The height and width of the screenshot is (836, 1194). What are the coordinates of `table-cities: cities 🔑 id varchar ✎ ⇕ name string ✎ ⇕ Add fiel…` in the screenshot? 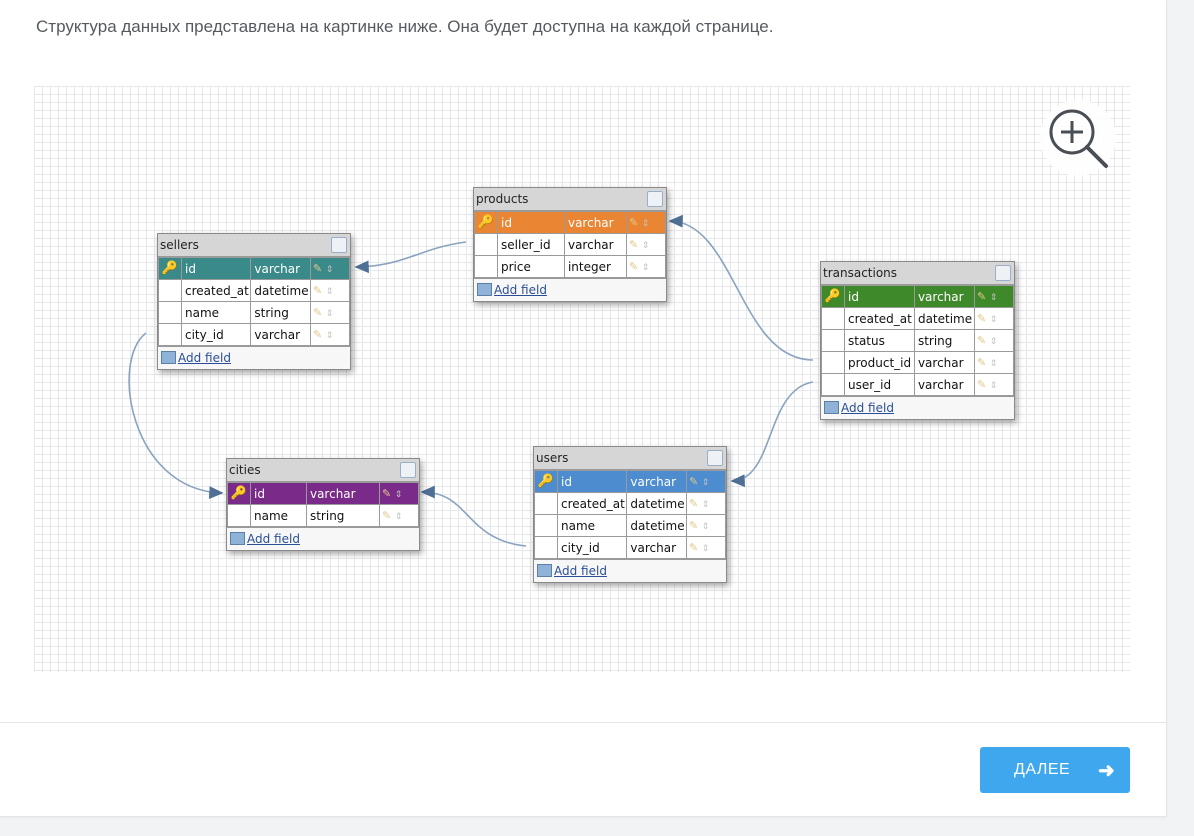 It's located at (323, 504).